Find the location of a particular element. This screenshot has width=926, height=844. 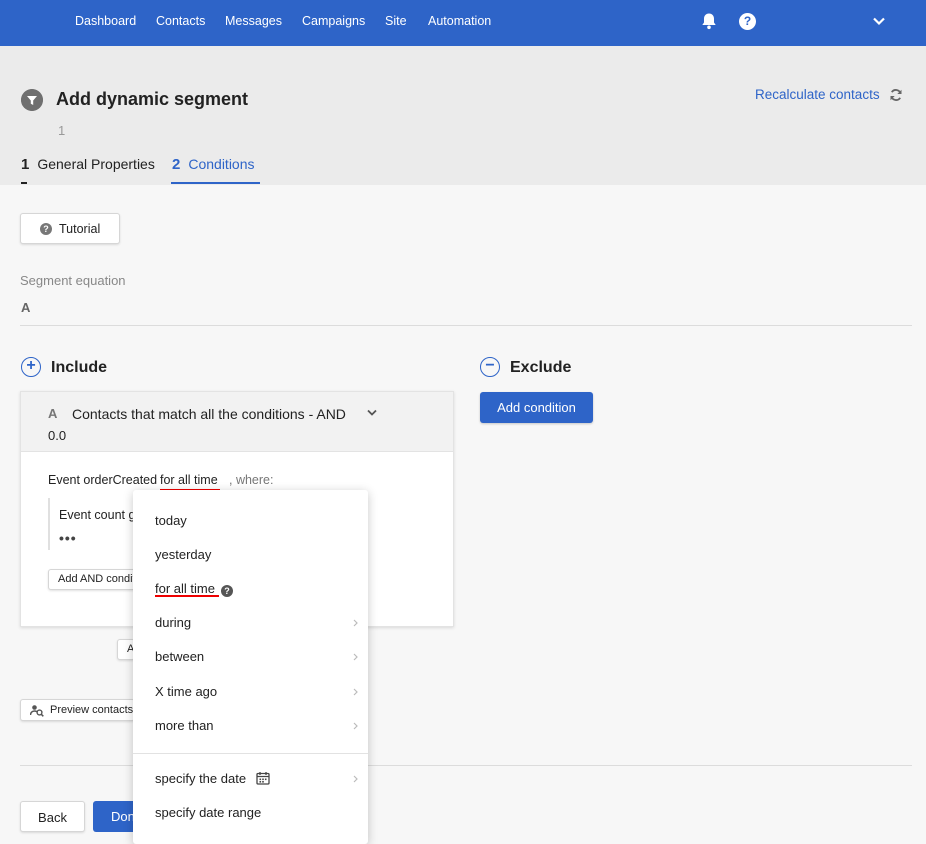

selected-underline is located at coordinates (187, 596).